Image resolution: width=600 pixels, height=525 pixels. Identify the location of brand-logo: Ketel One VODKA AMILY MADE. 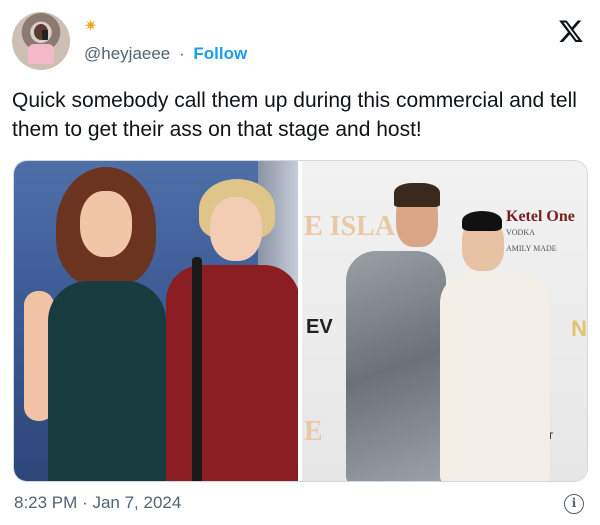
(540, 233).